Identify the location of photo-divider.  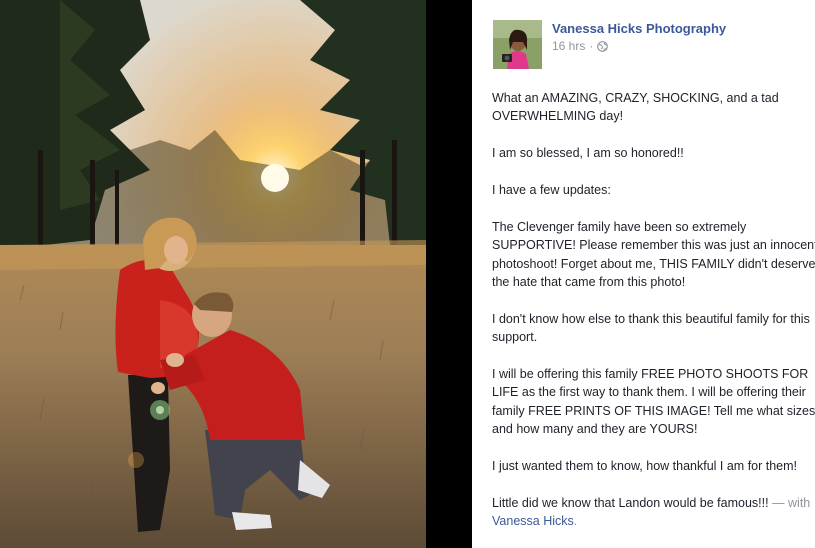
(449, 274).